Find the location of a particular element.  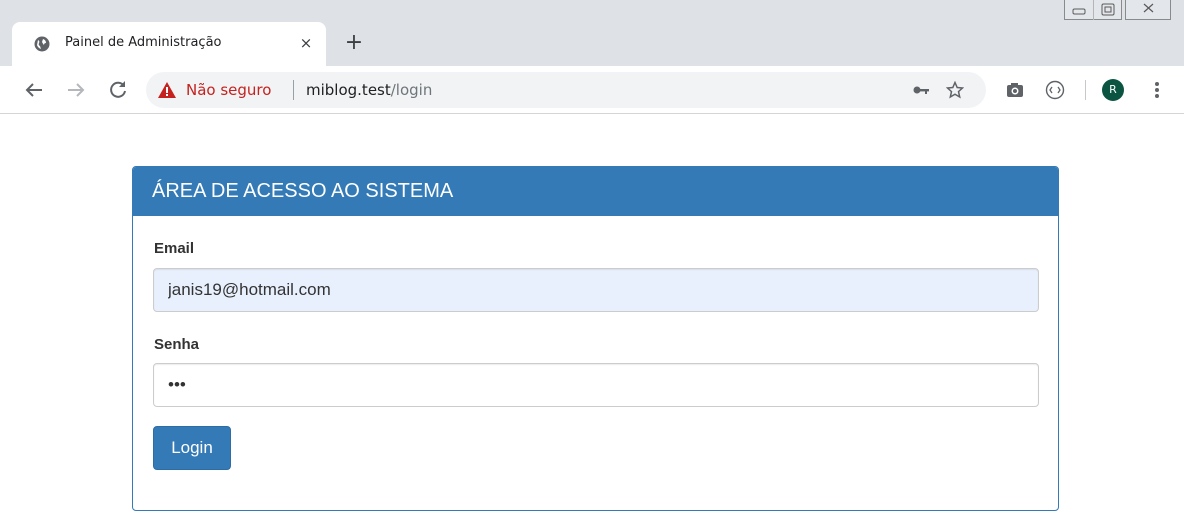

address-divider is located at coordinates (293, 90).